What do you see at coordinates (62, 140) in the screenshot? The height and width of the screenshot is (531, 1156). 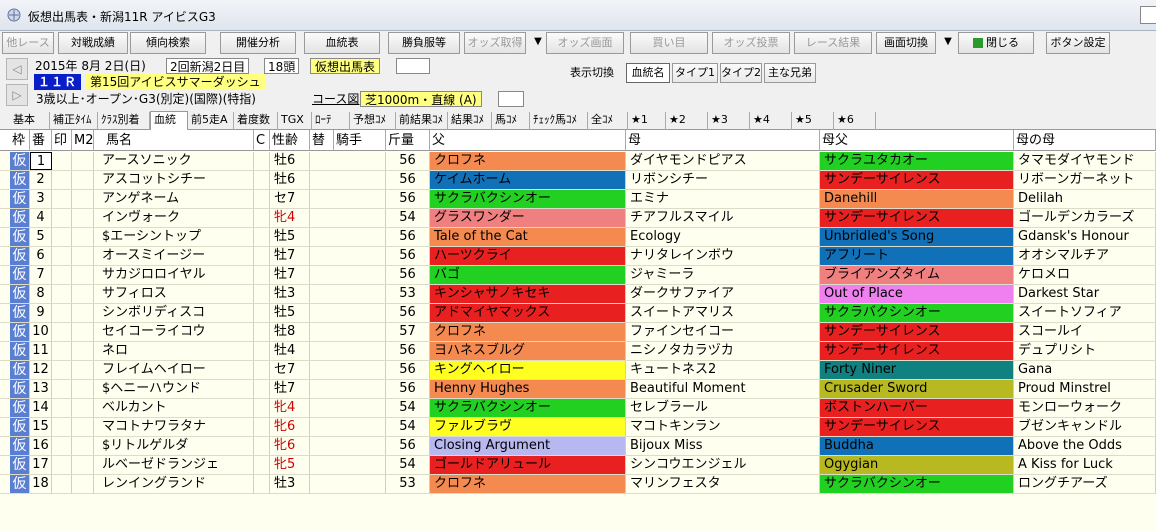 I see `header-in: 印` at bounding box center [62, 140].